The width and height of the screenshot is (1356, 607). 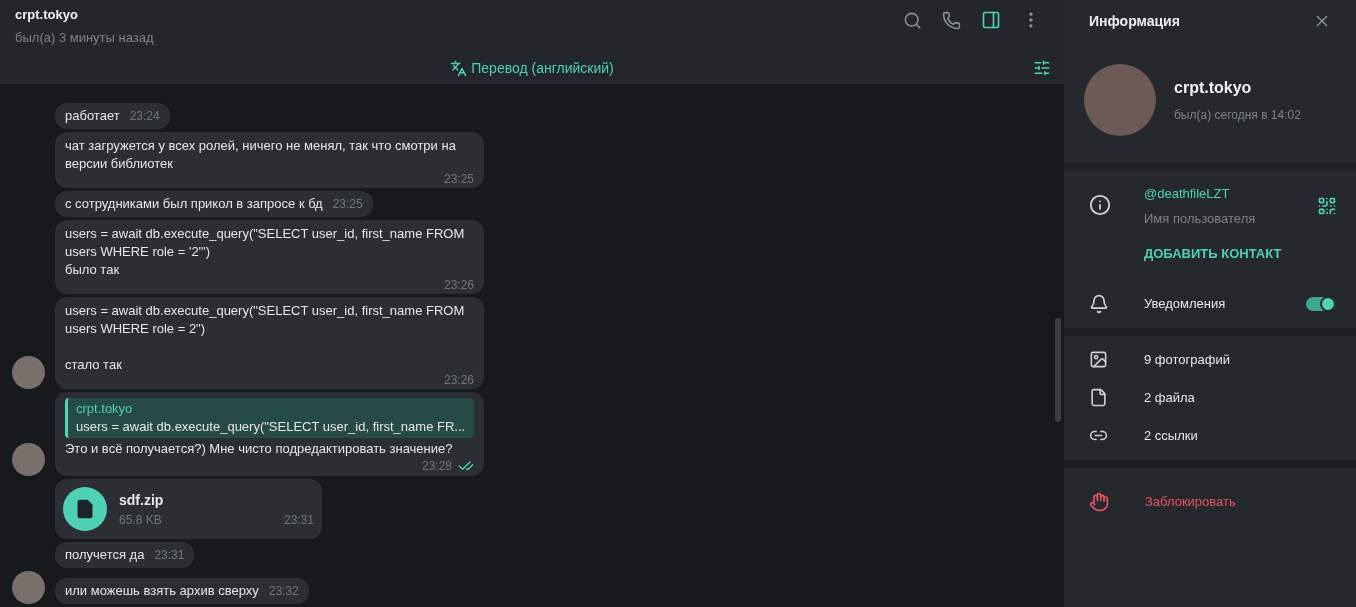 What do you see at coordinates (1134, 21) in the screenshot?
I see `panel-title: Информация` at bounding box center [1134, 21].